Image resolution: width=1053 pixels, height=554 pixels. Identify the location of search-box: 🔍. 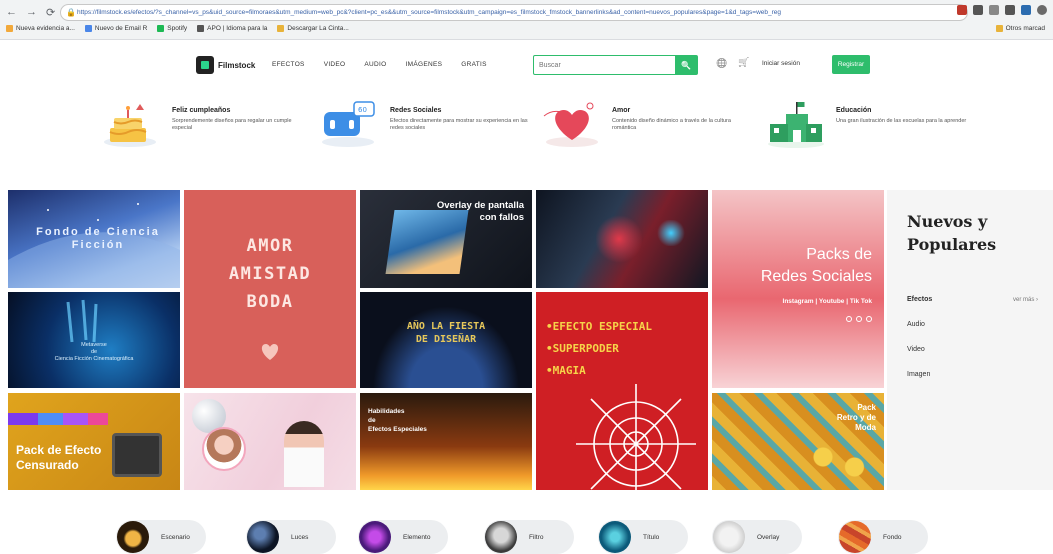
(615, 65).